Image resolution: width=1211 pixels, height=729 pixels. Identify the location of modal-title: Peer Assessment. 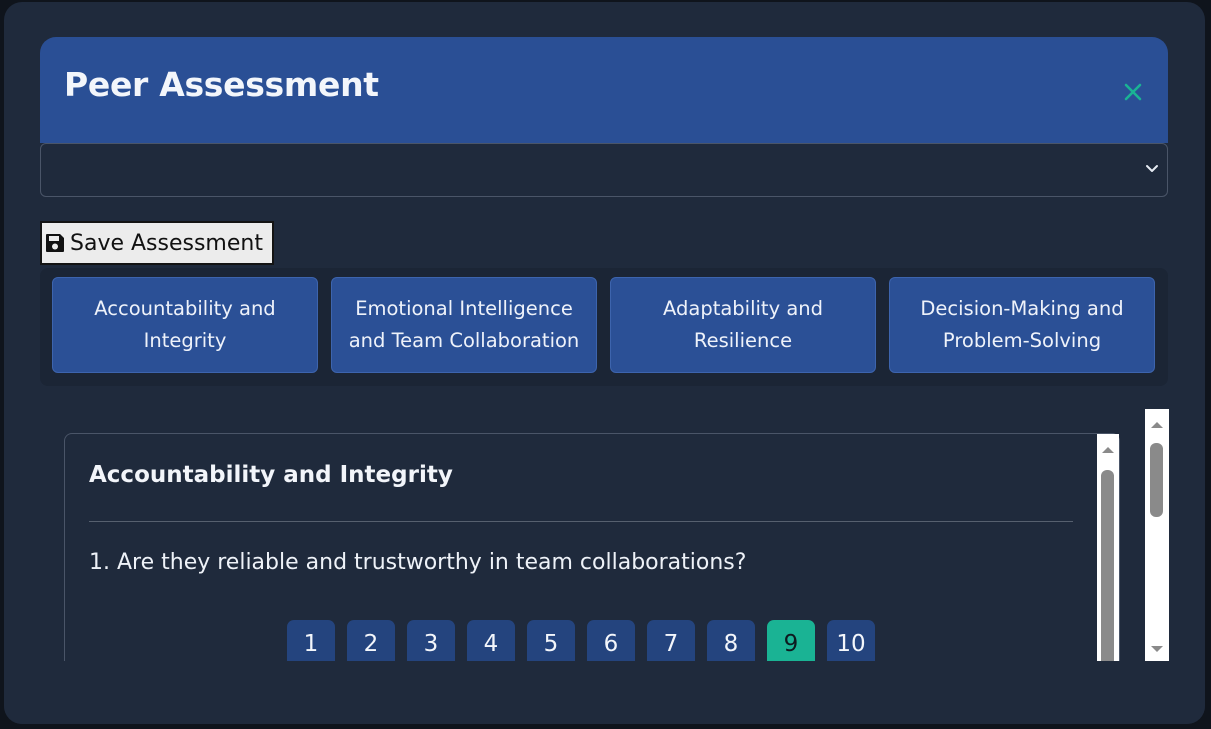
(221, 84).